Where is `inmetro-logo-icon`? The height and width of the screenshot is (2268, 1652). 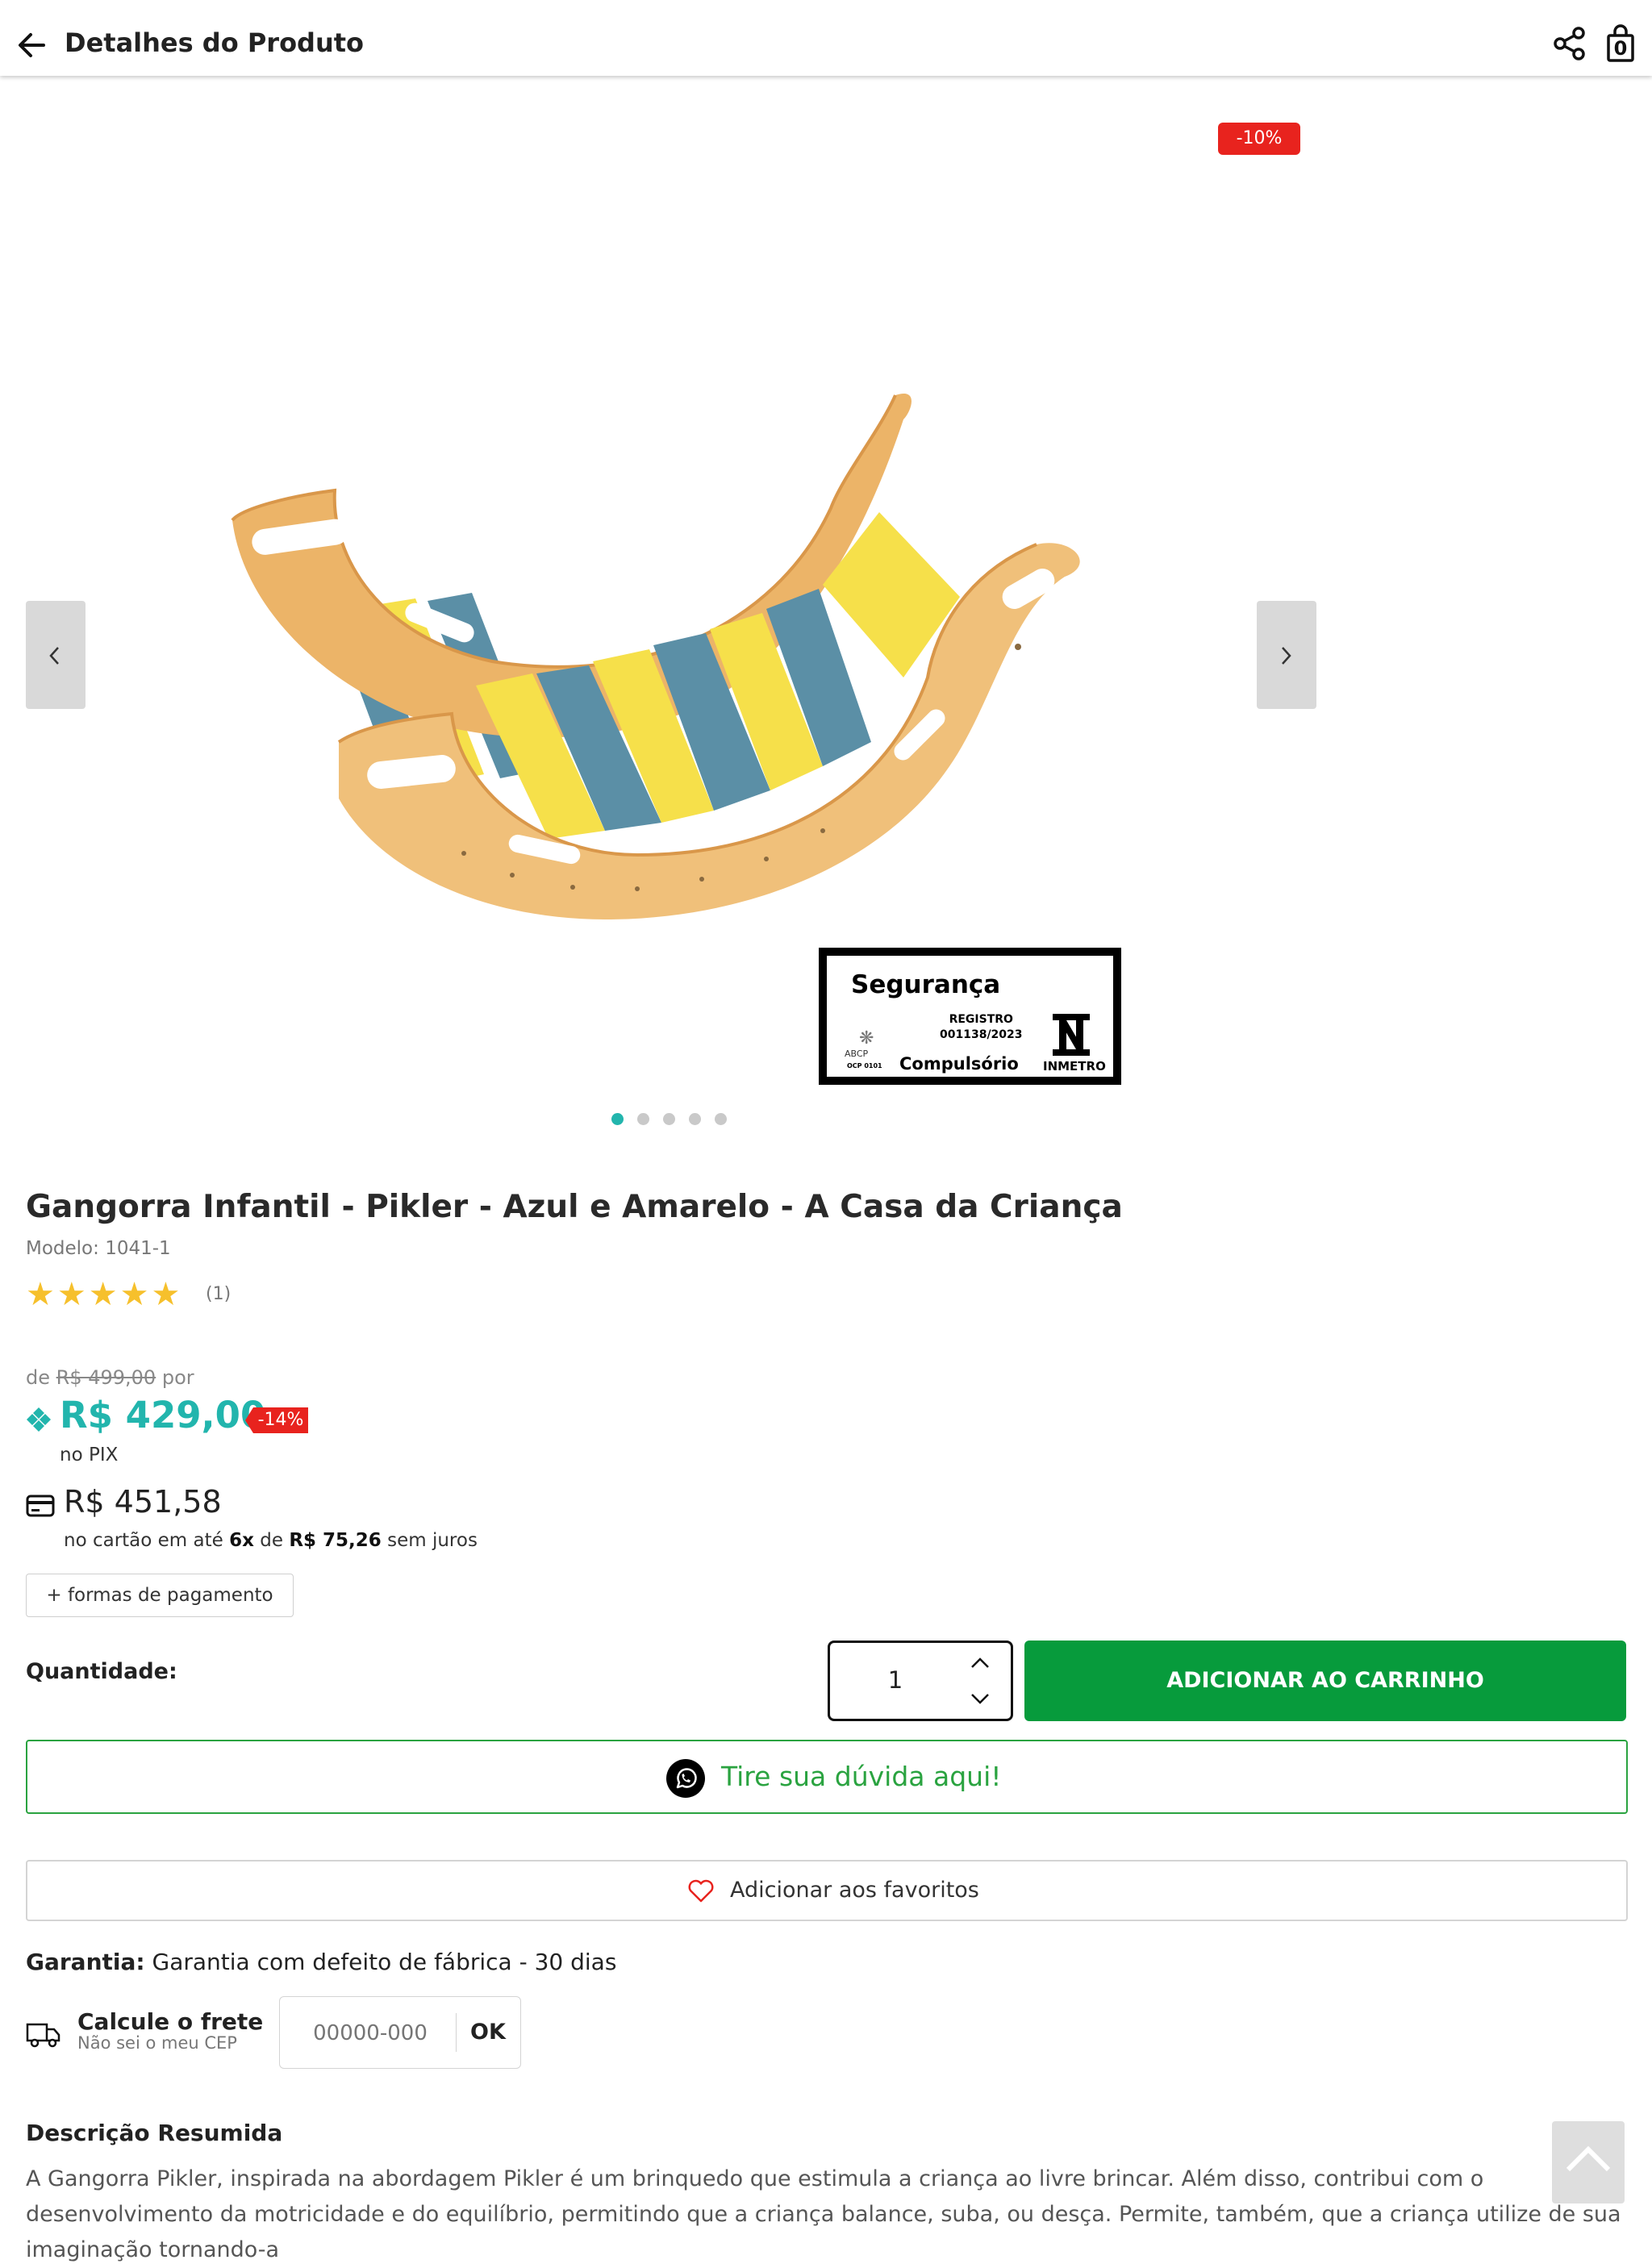
inmetro-logo-icon is located at coordinates (1072, 1035).